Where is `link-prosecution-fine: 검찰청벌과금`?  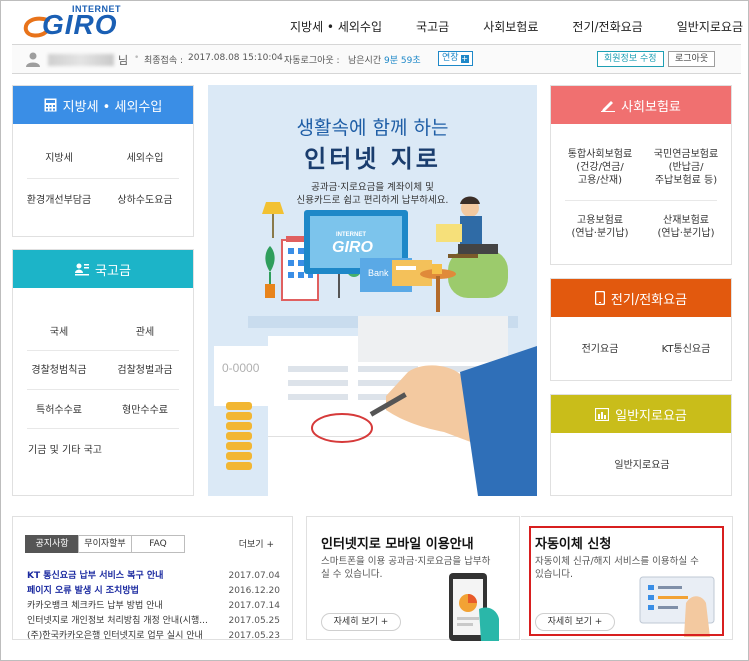
link-prosecution-fine: 검찰청벌과금 is located at coordinates (145, 370).